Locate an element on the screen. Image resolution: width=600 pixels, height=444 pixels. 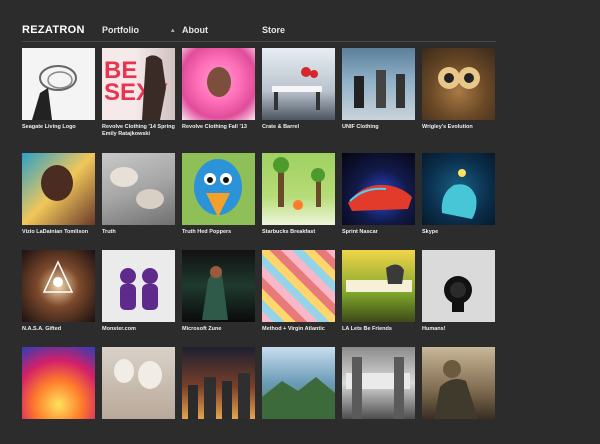
thumbnail-colorful-burst is located at coordinates (58, 383).